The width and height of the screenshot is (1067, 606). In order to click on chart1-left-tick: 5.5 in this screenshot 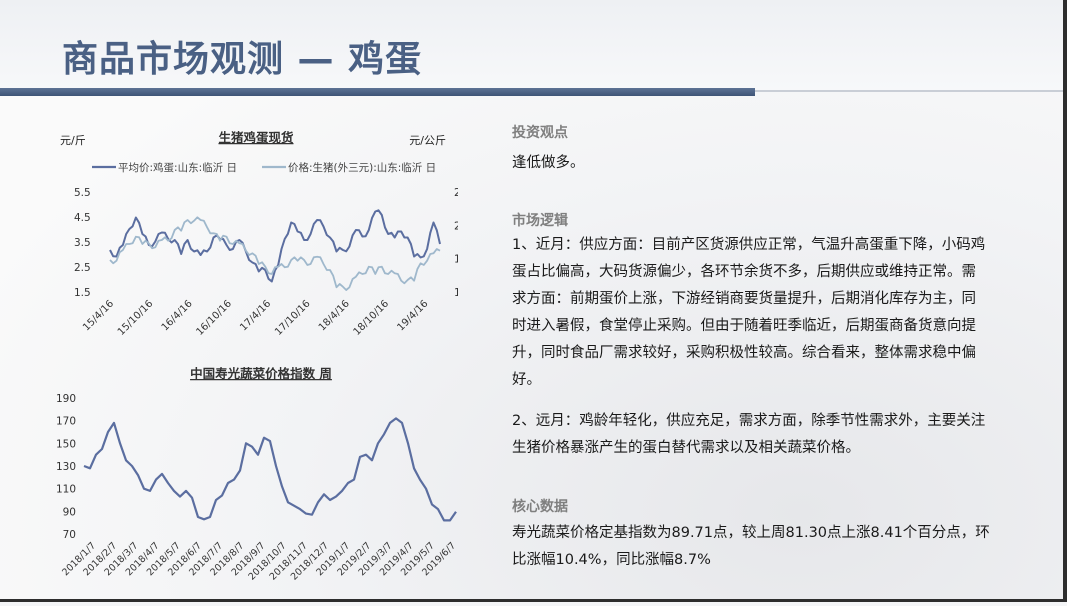, I will do `click(82, 193)`.